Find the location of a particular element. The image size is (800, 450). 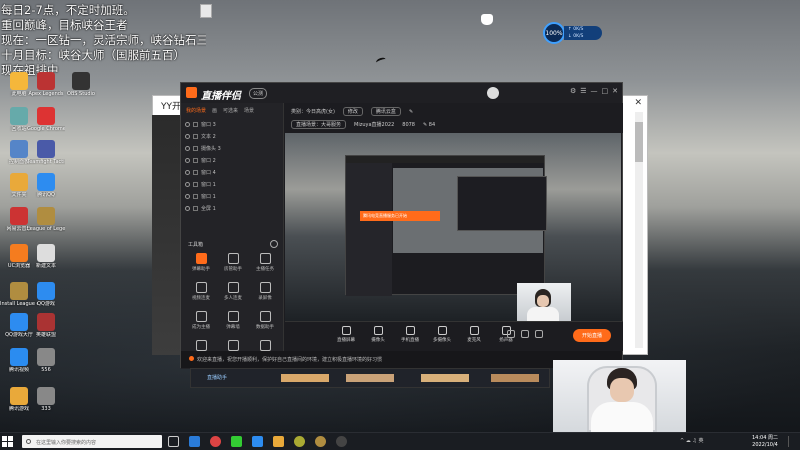

league-icon is located at coordinates (320, 441).